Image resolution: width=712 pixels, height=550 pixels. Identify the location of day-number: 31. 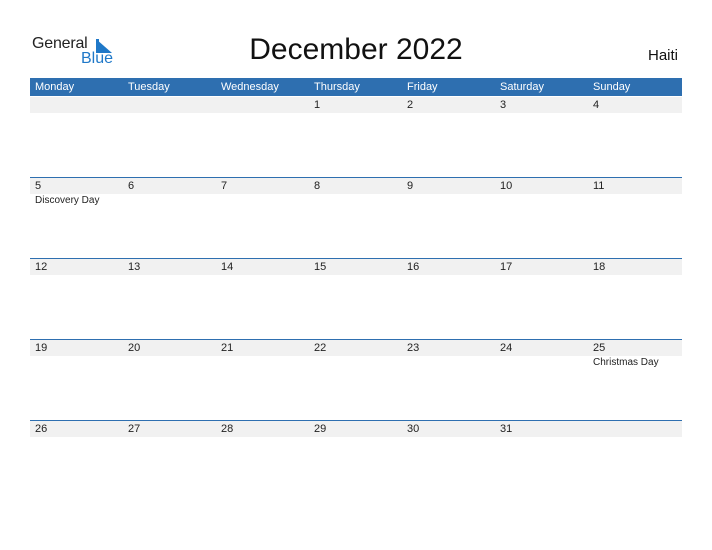
(506, 429).